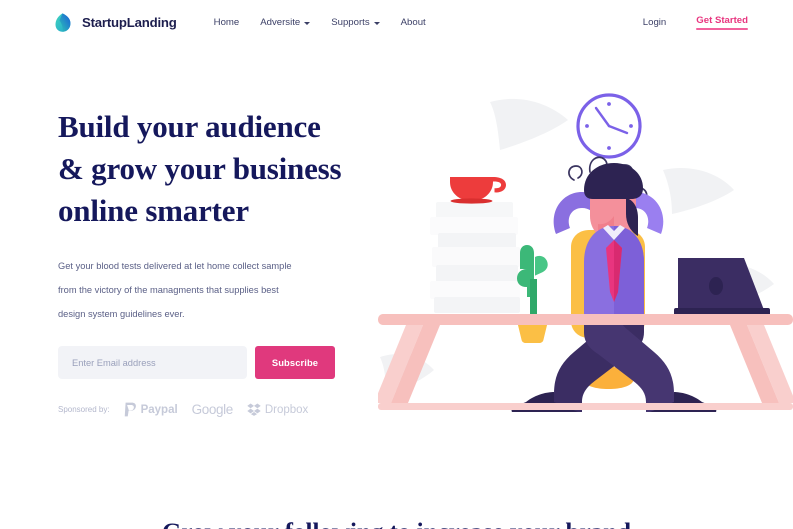  What do you see at coordinates (129, 22) in the screenshot?
I see `brand-name: StartupLanding` at bounding box center [129, 22].